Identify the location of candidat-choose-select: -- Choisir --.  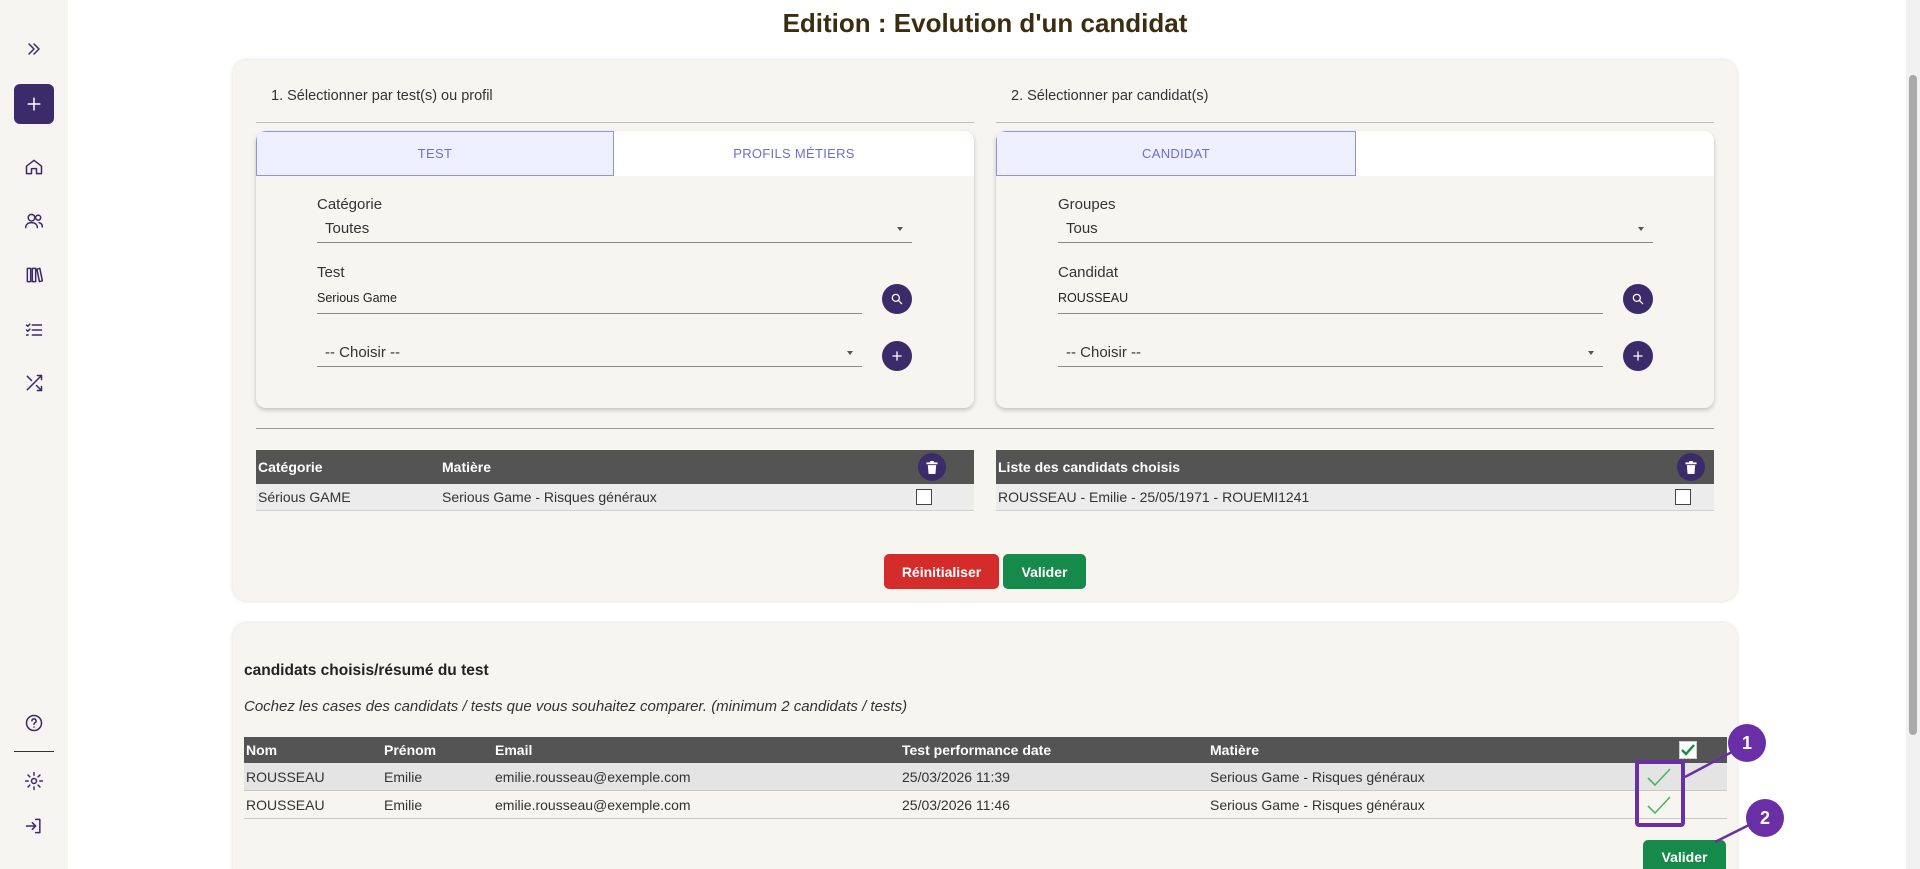
(1103, 352).